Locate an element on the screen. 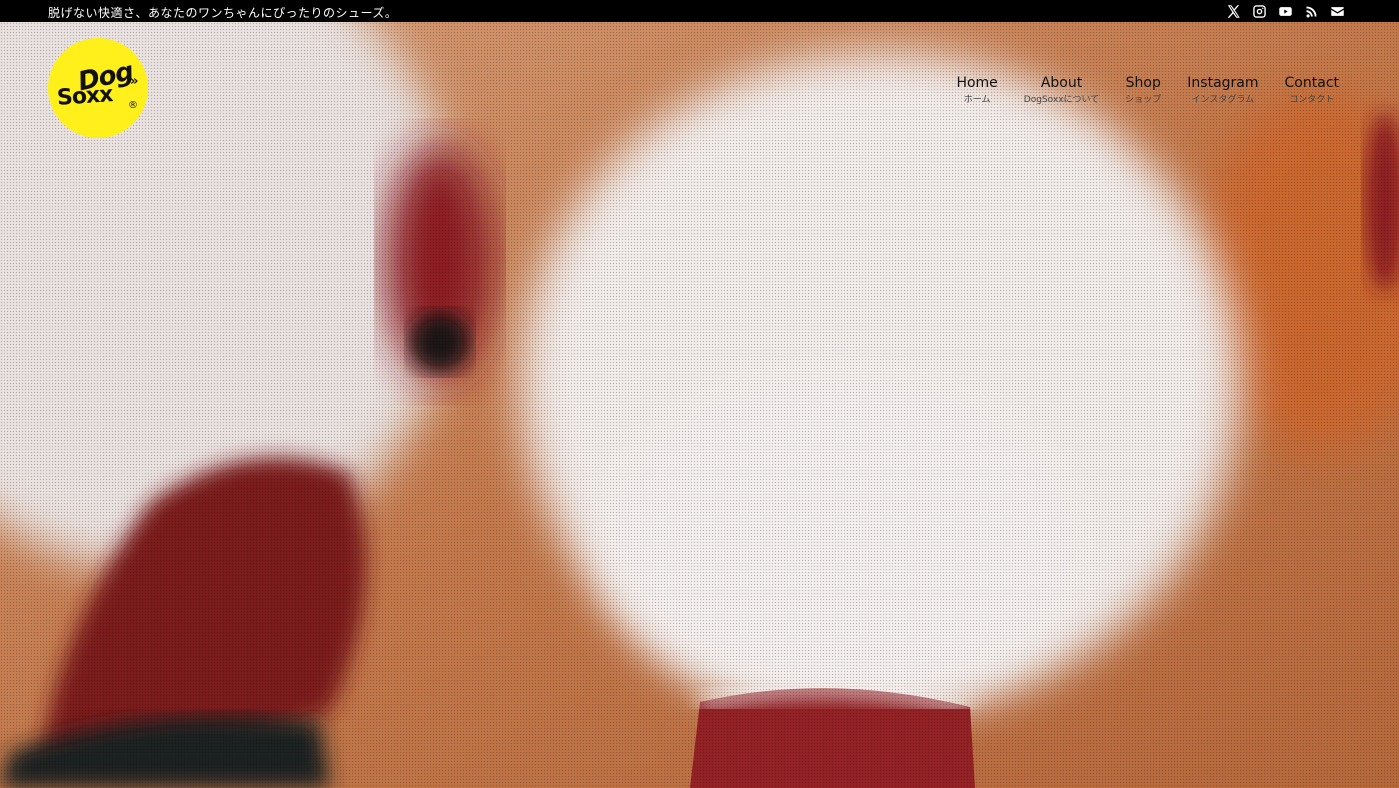 This screenshot has width=1399, height=788. x-icon is located at coordinates (1233, 11).